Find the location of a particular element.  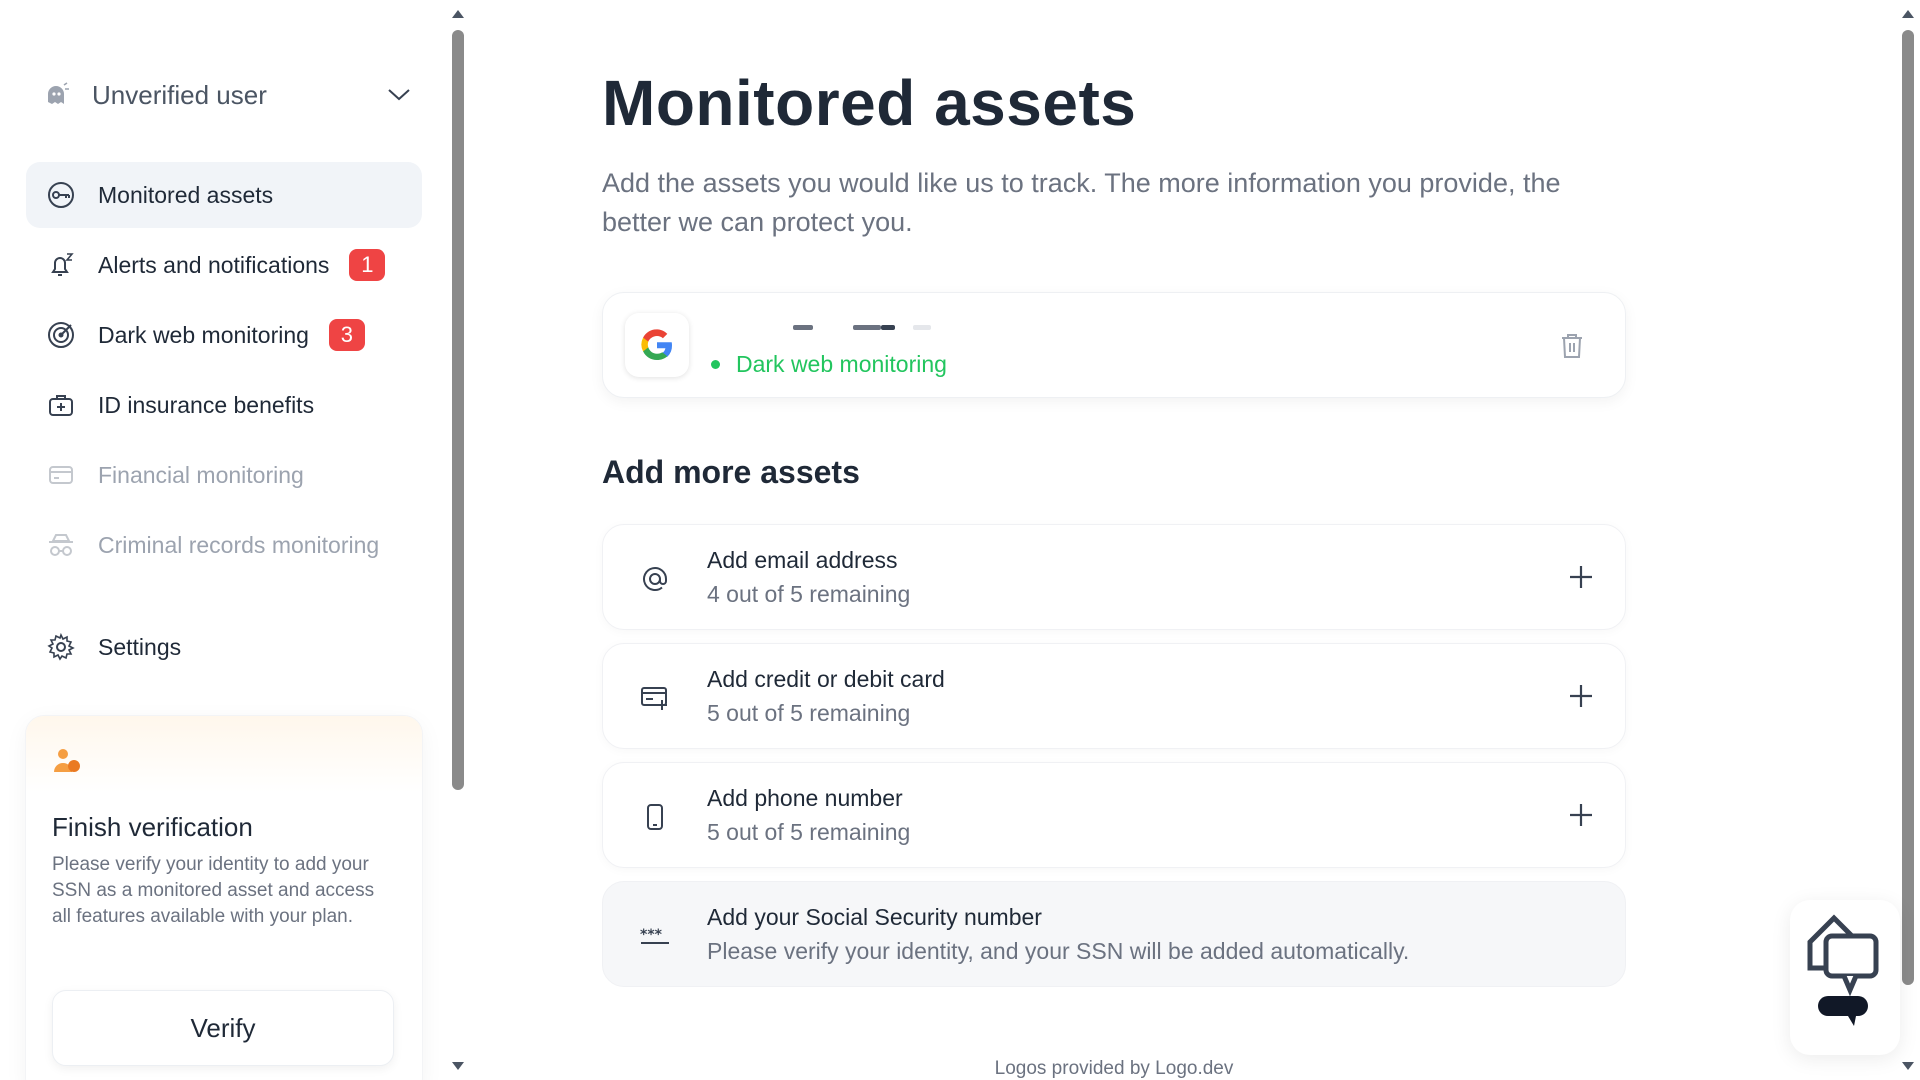

sidebar-scrollbar is located at coordinates (458, 540).